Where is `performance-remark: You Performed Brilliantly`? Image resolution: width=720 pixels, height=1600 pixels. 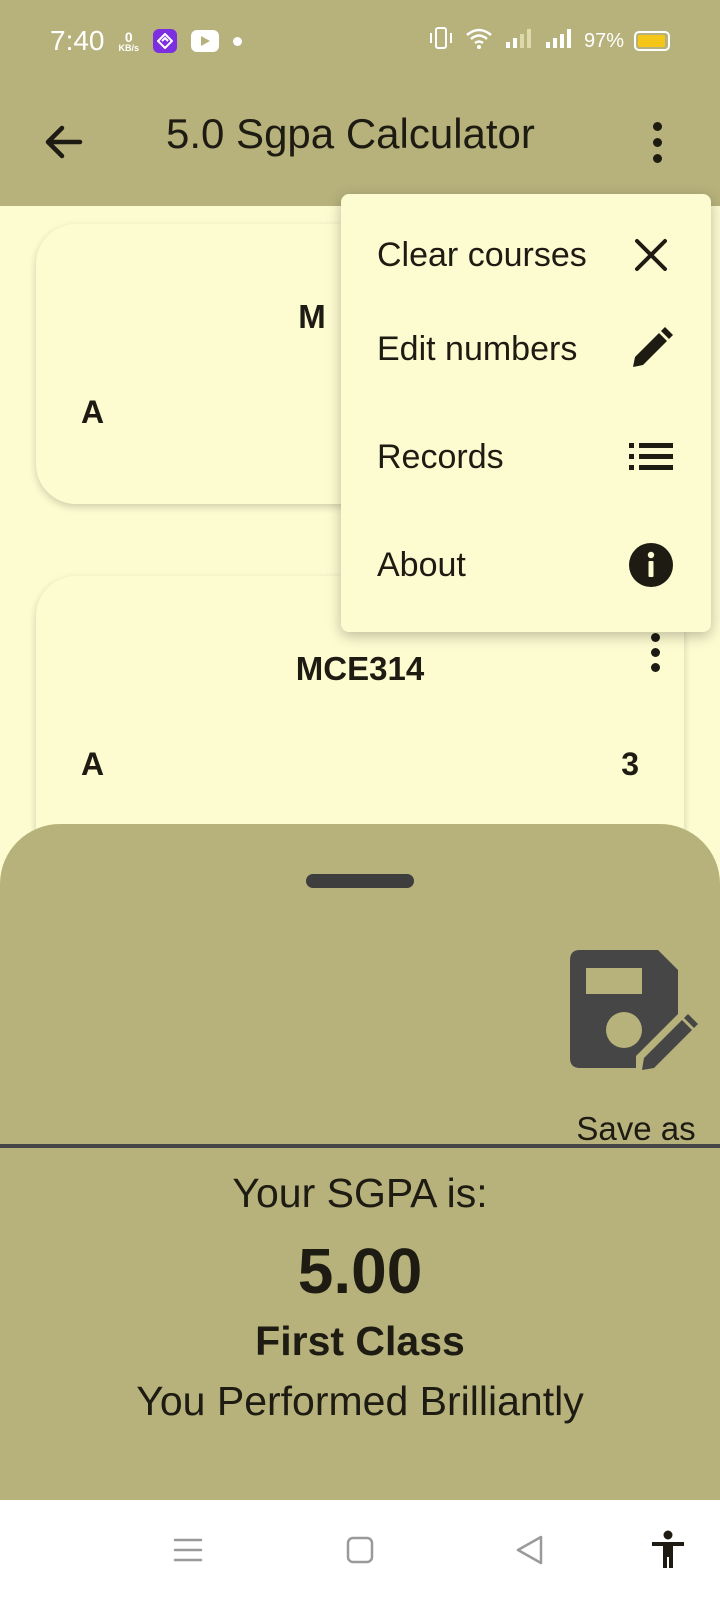 performance-remark: You Performed Brilliantly is located at coordinates (360, 1401).